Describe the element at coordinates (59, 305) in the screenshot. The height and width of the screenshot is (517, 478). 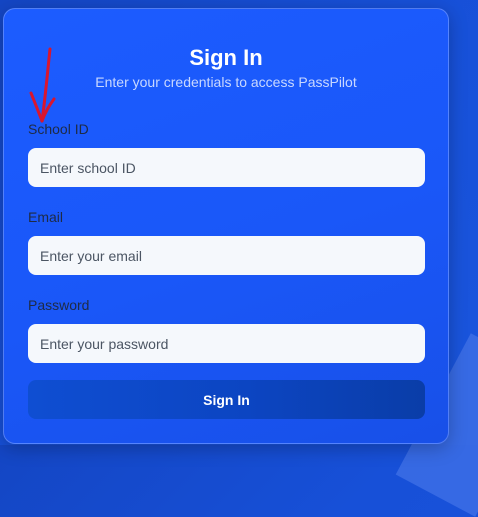
I see `password-label: Password` at that location.